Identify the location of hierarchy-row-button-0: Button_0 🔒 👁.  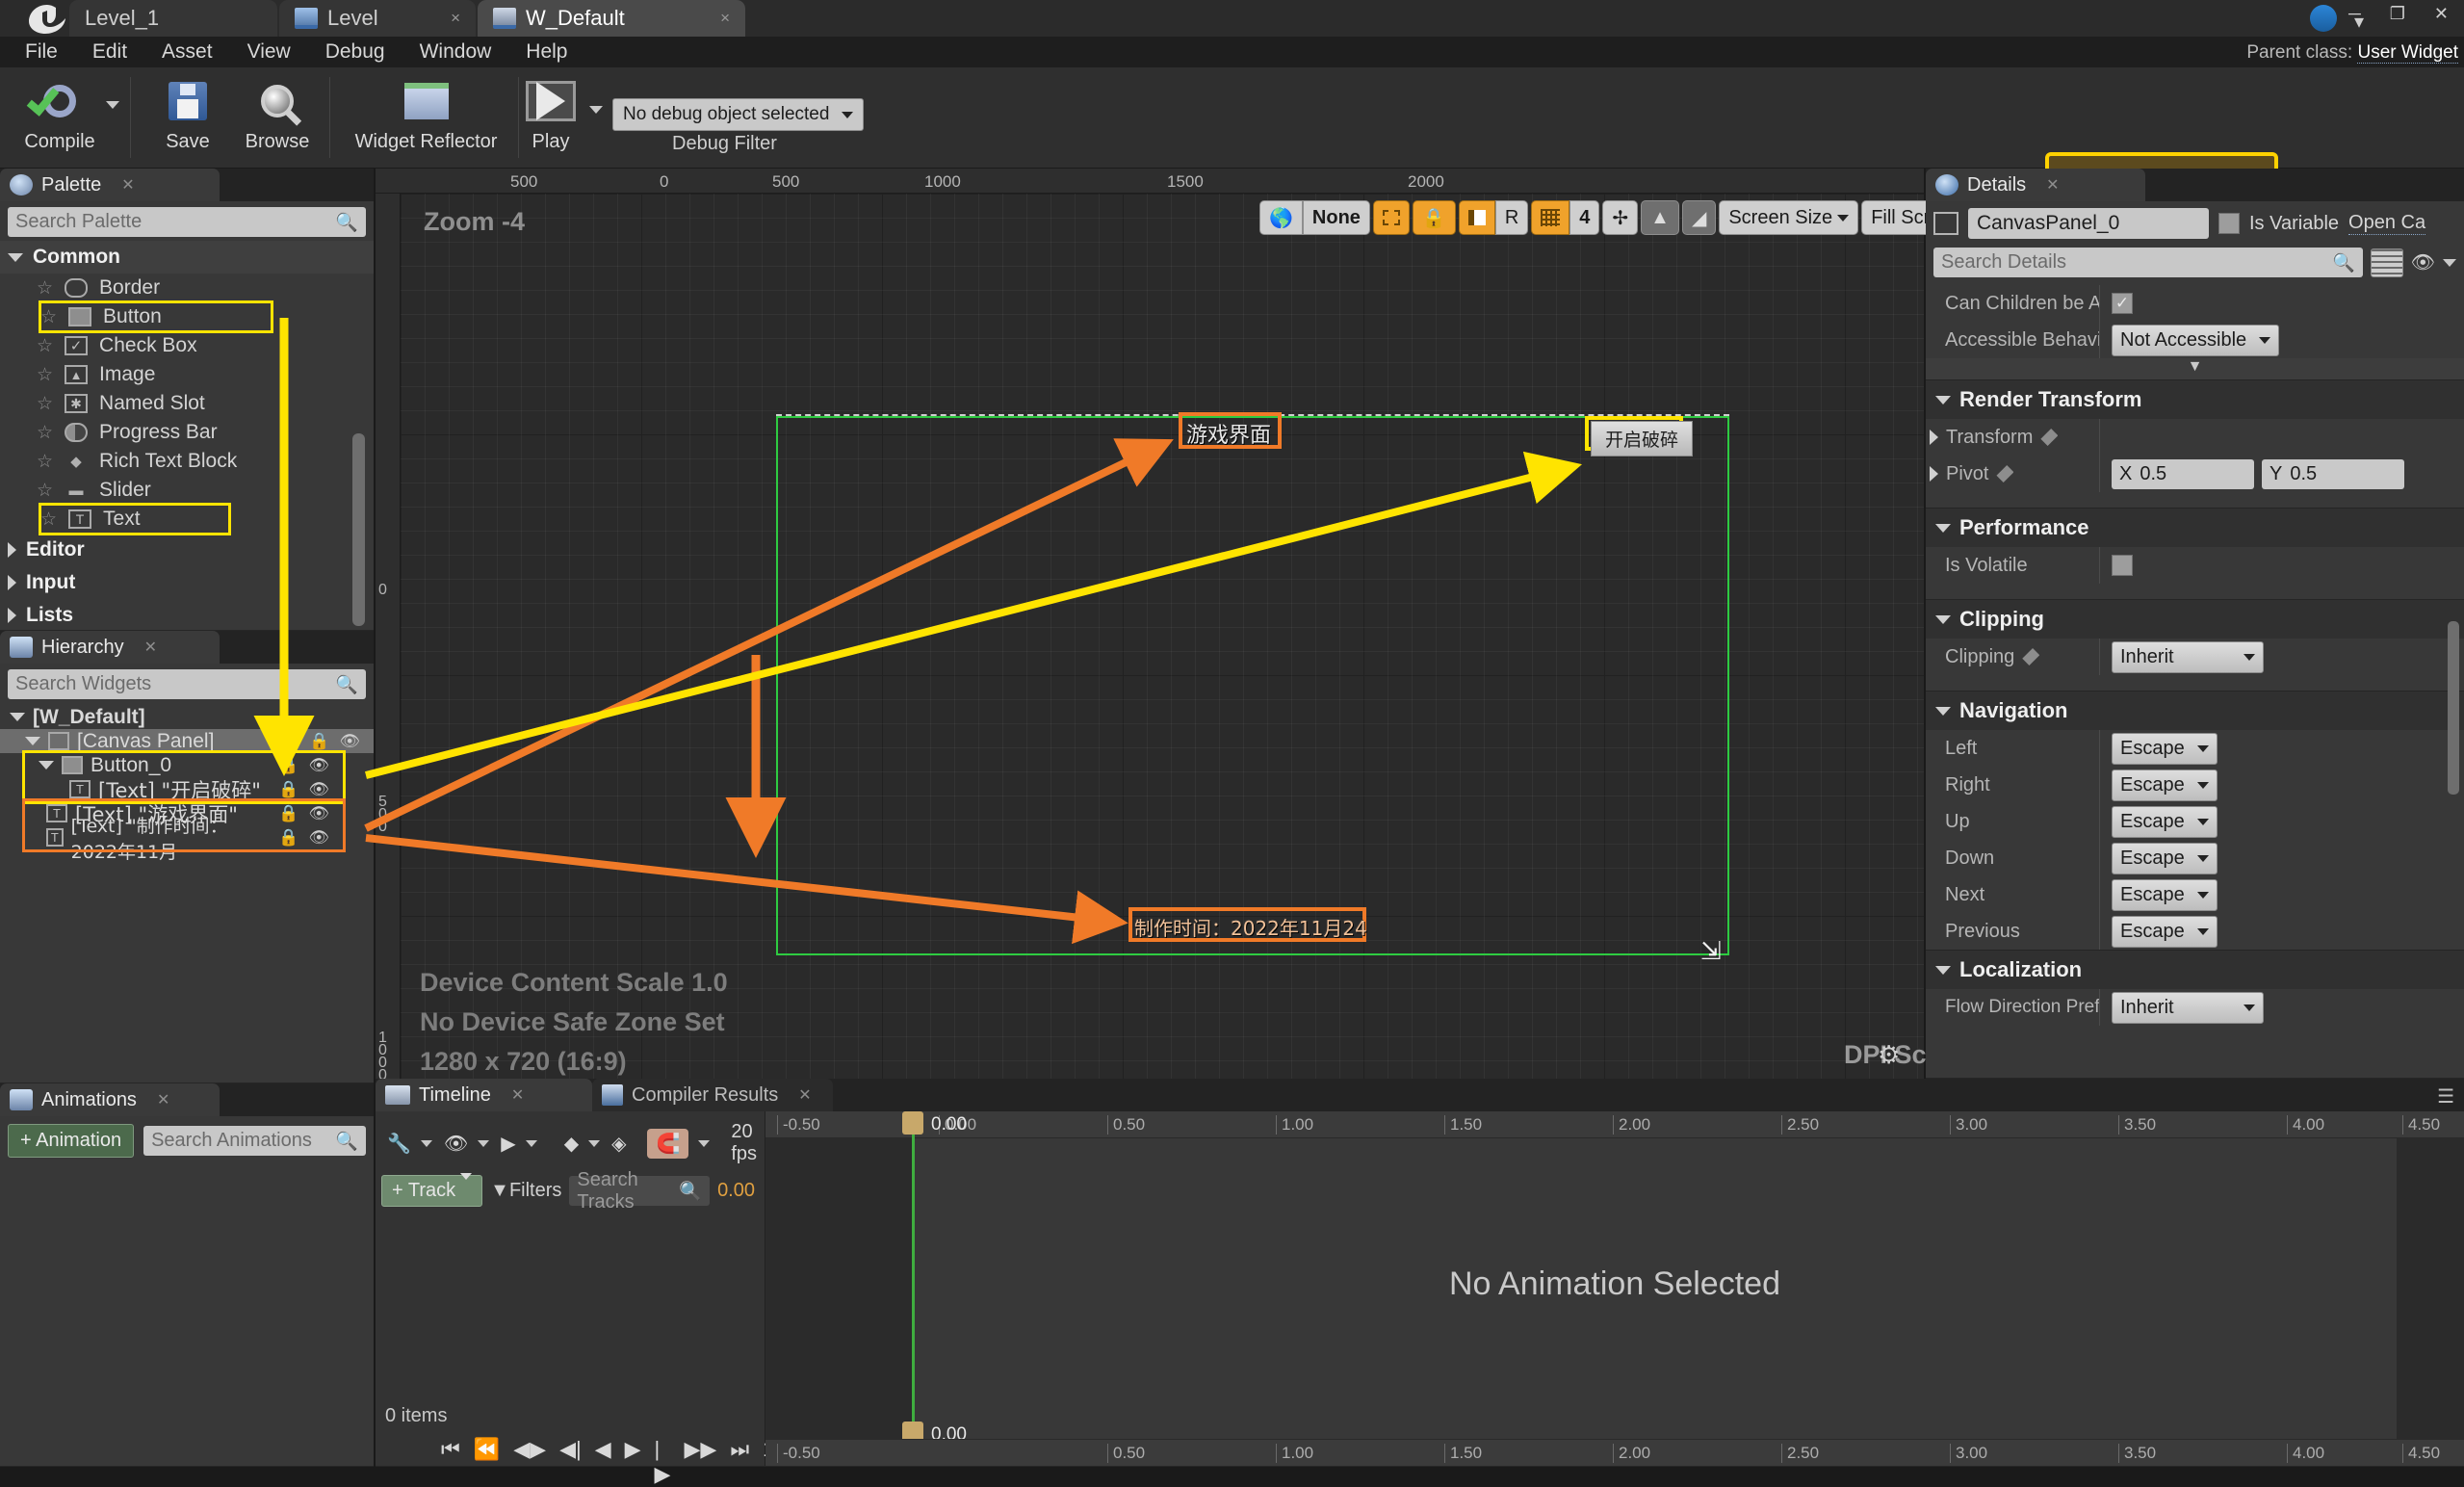
(184, 765).